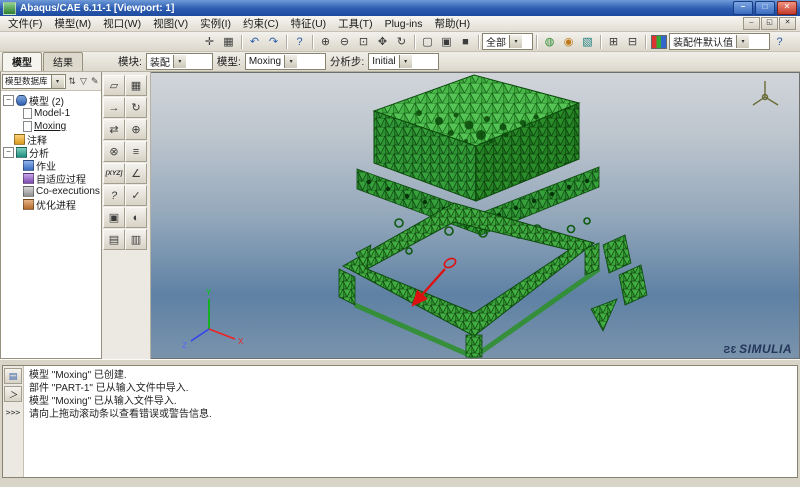 The image size is (800, 487). I want to click on menu-viewport: 视口(W), so click(122, 23).